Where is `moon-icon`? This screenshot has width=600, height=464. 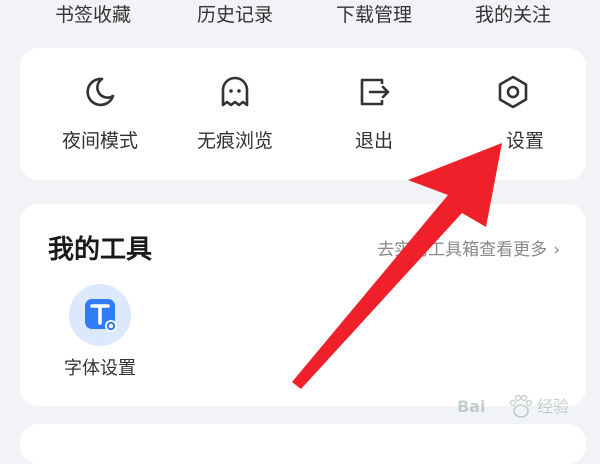 moon-icon is located at coordinates (100, 92).